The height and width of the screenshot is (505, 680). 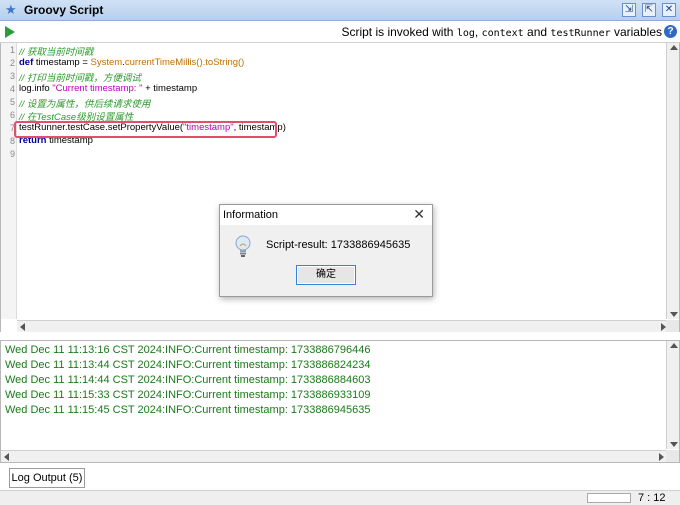 I want to click on line-number: 7, so click(x=12, y=128).